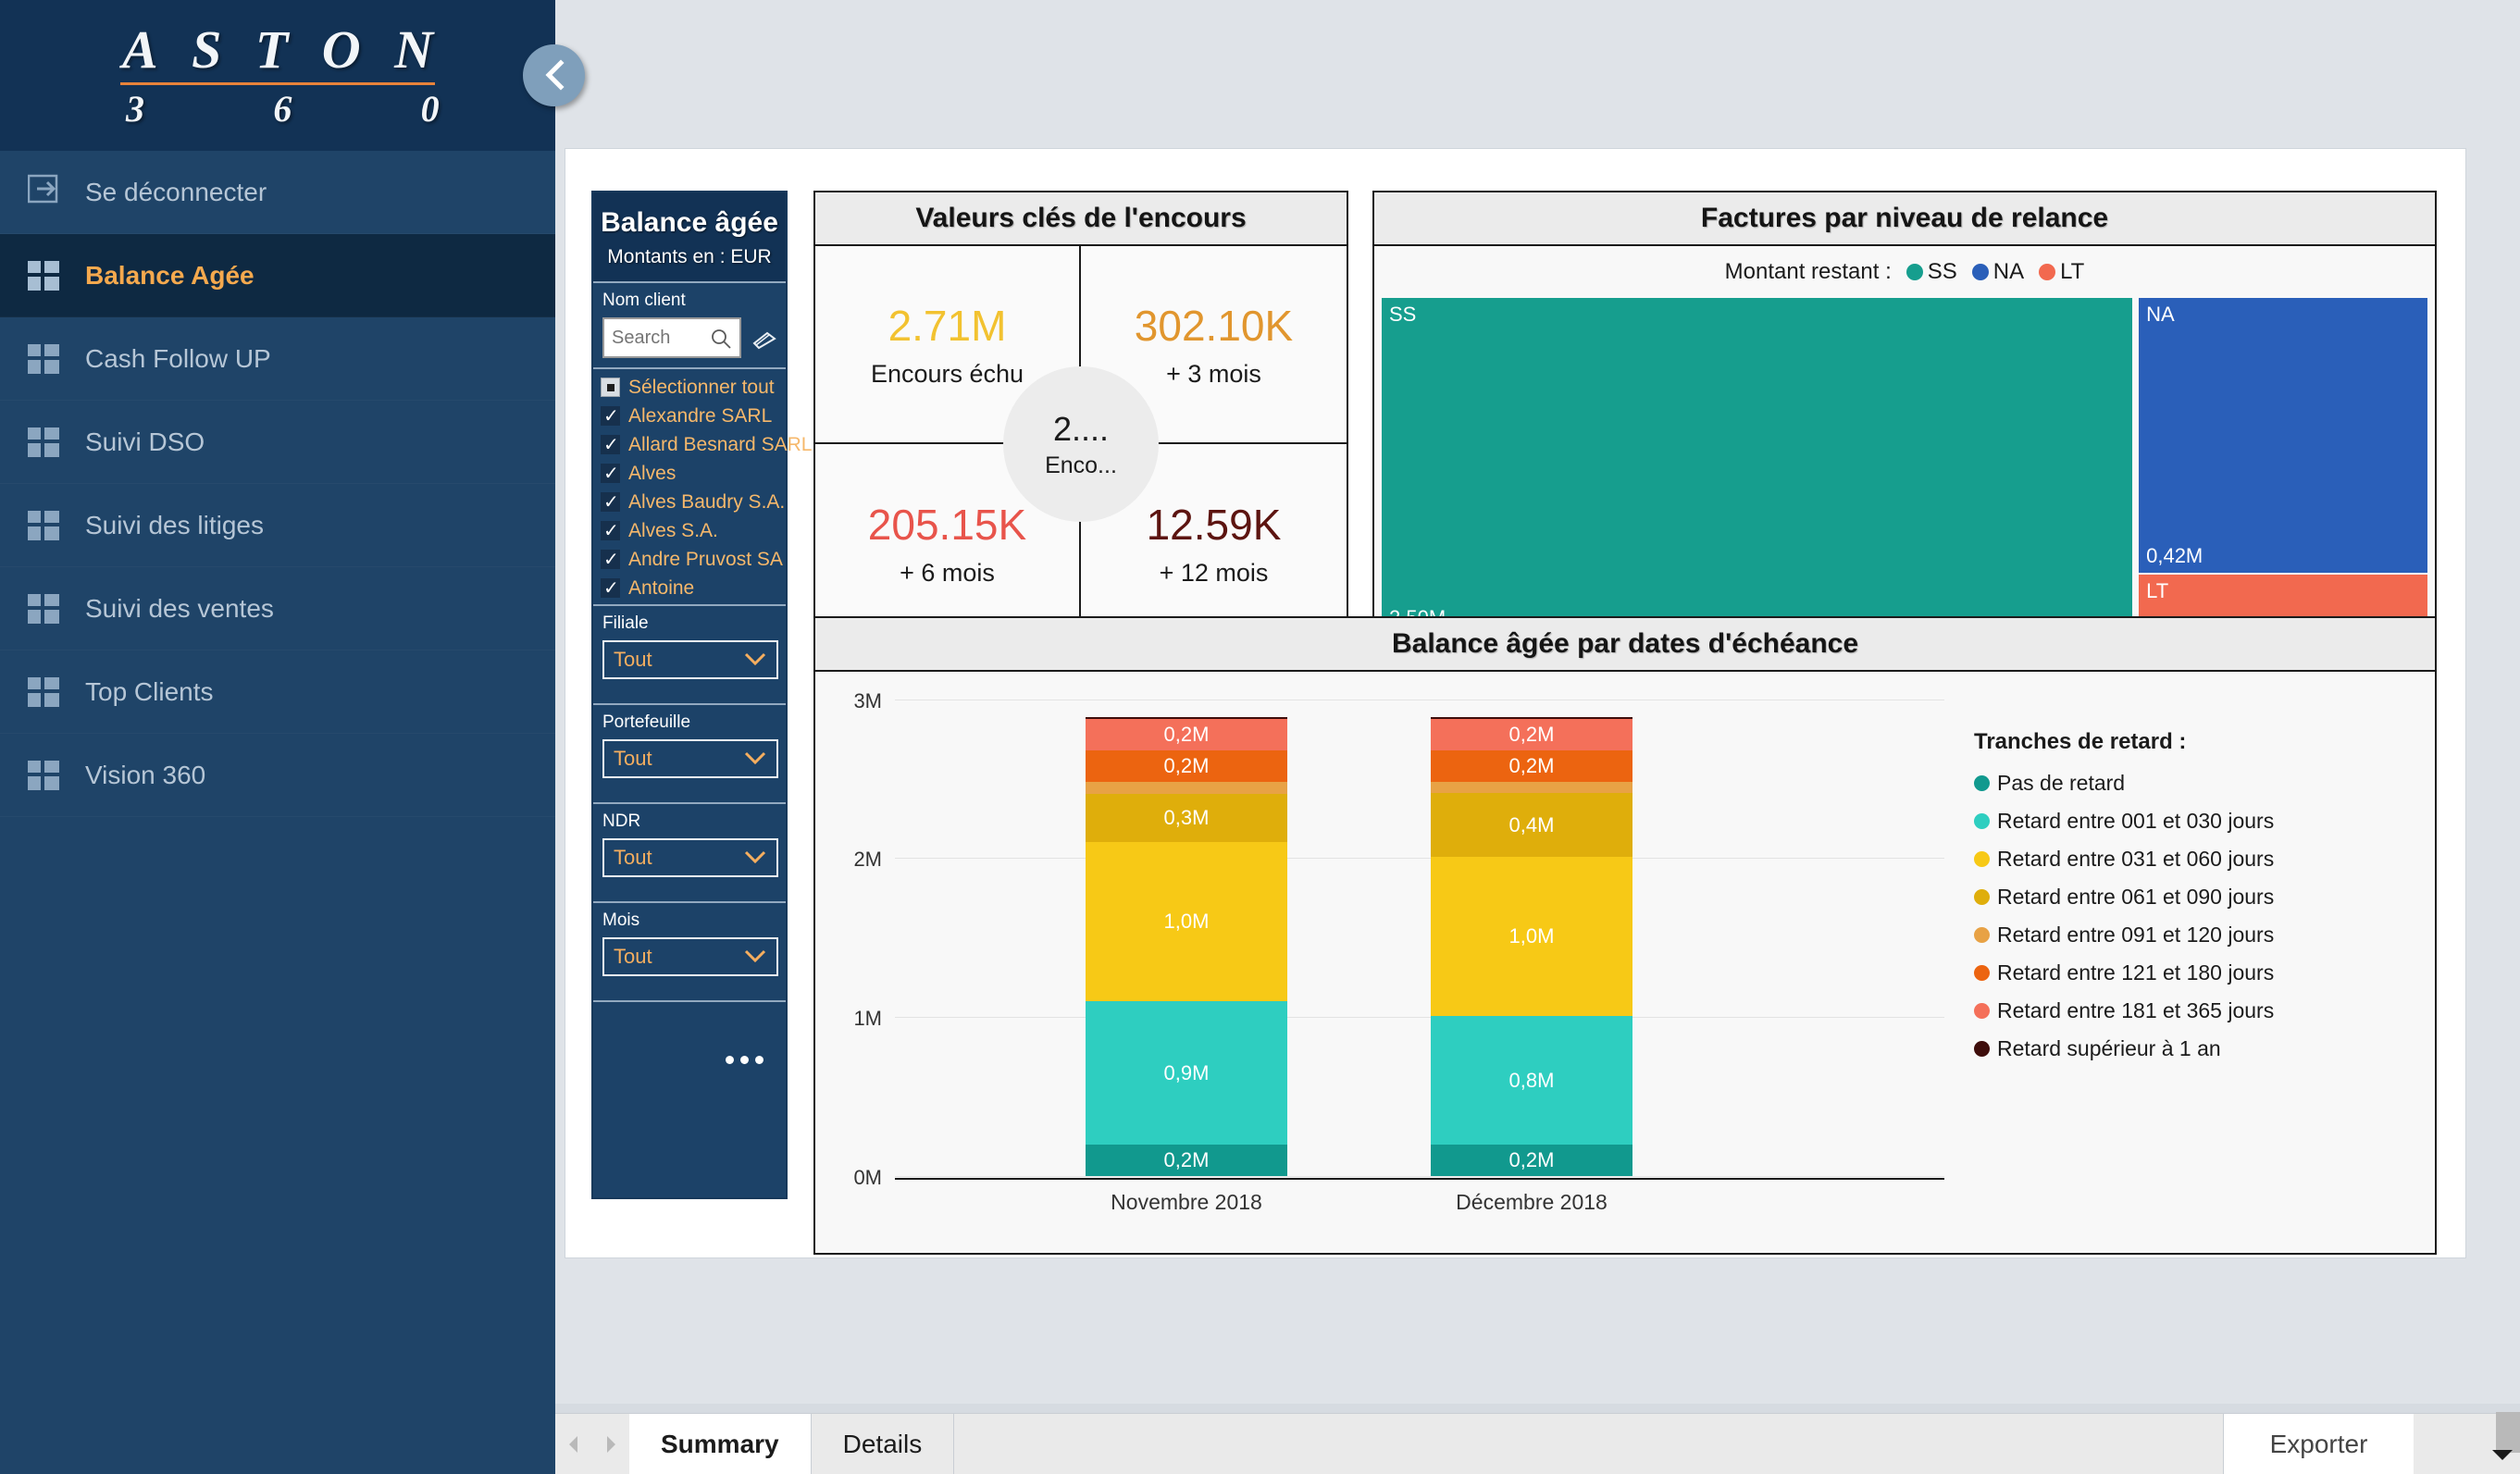  I want to click on filiale-value: Tout, so click(633, 659).